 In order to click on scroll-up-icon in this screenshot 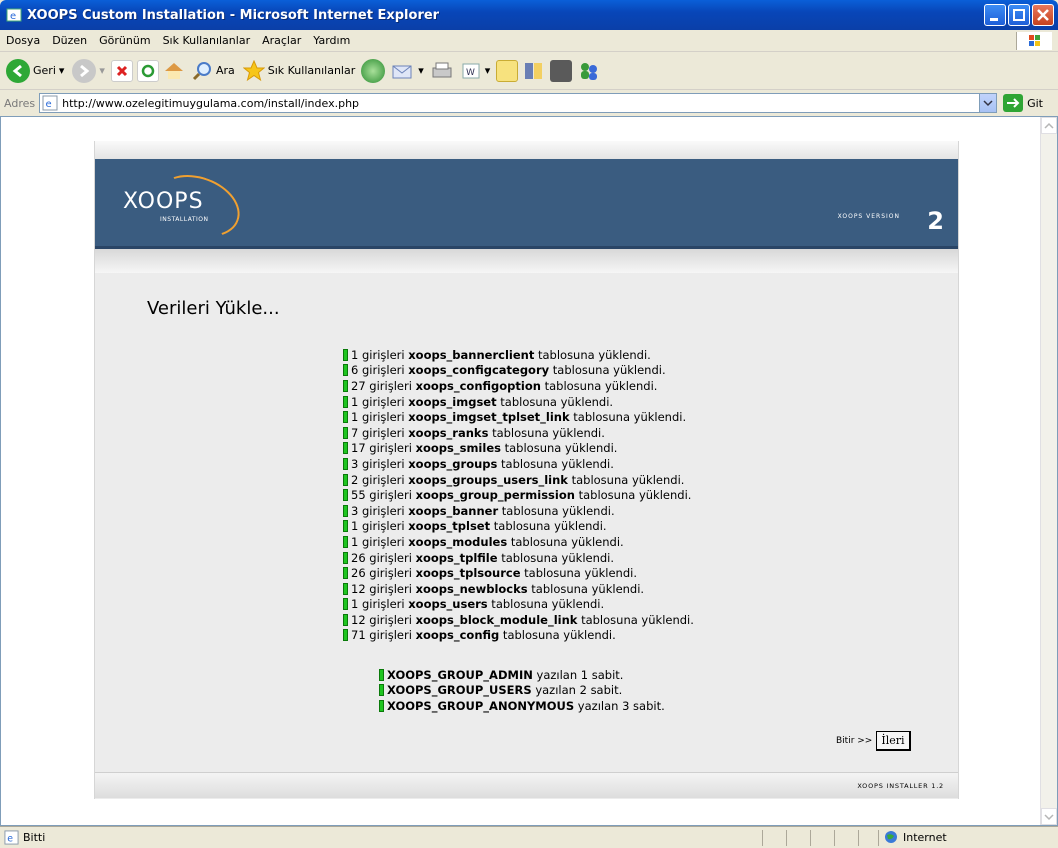, I will do `click(1049, 125)`.